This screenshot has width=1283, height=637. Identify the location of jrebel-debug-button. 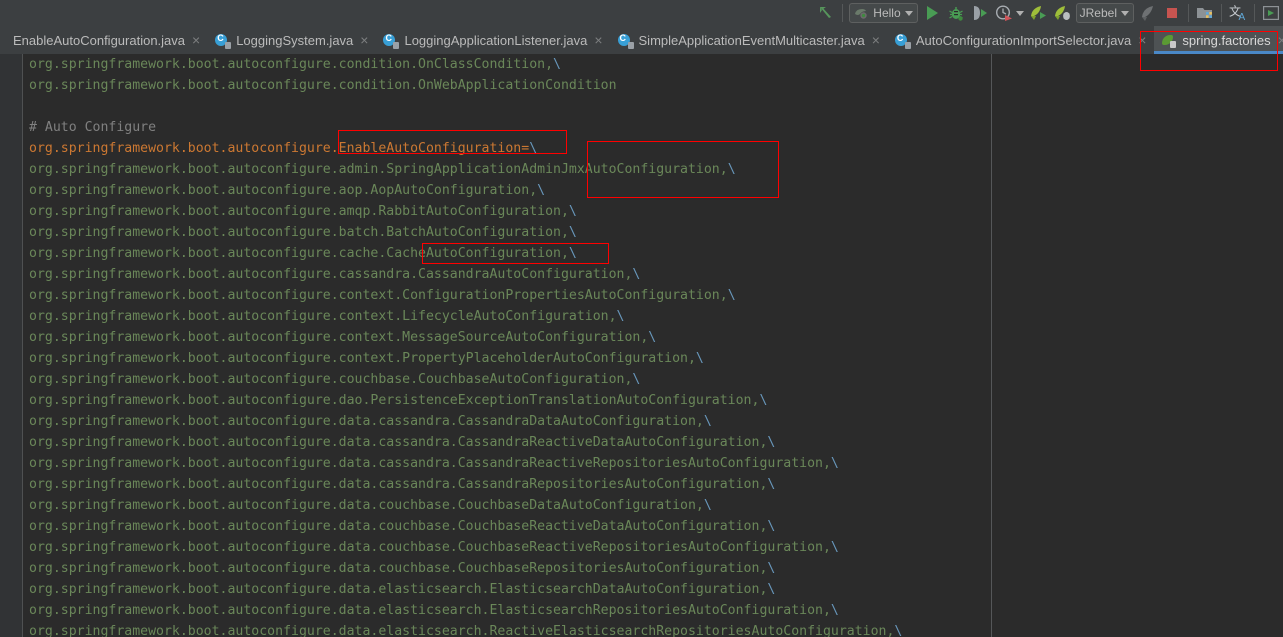
(1062, 13).